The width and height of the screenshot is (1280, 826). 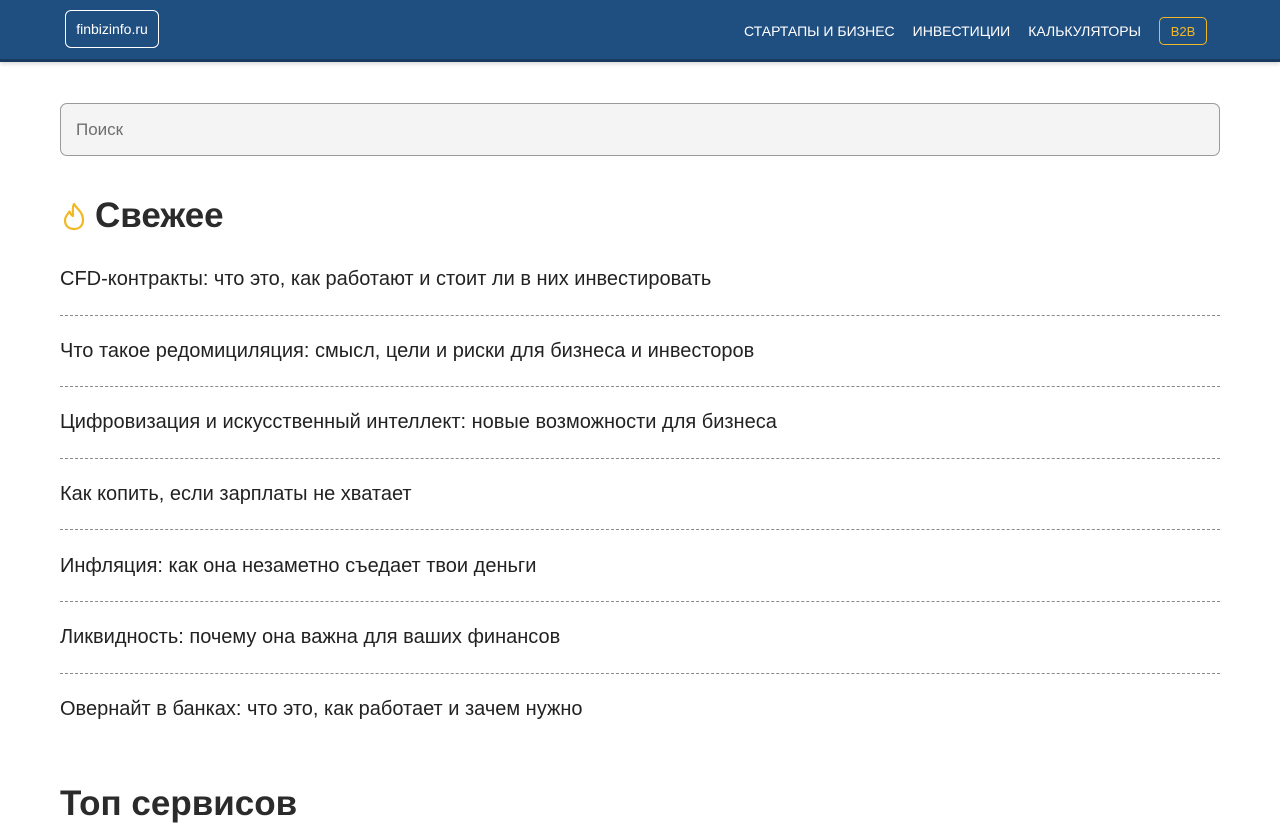 What do you see at coordinates (962, 31) in the screenshot?
I see `nav-link-investments: ИНВЕСТИЦИИ` at bounding box center [962, 31].